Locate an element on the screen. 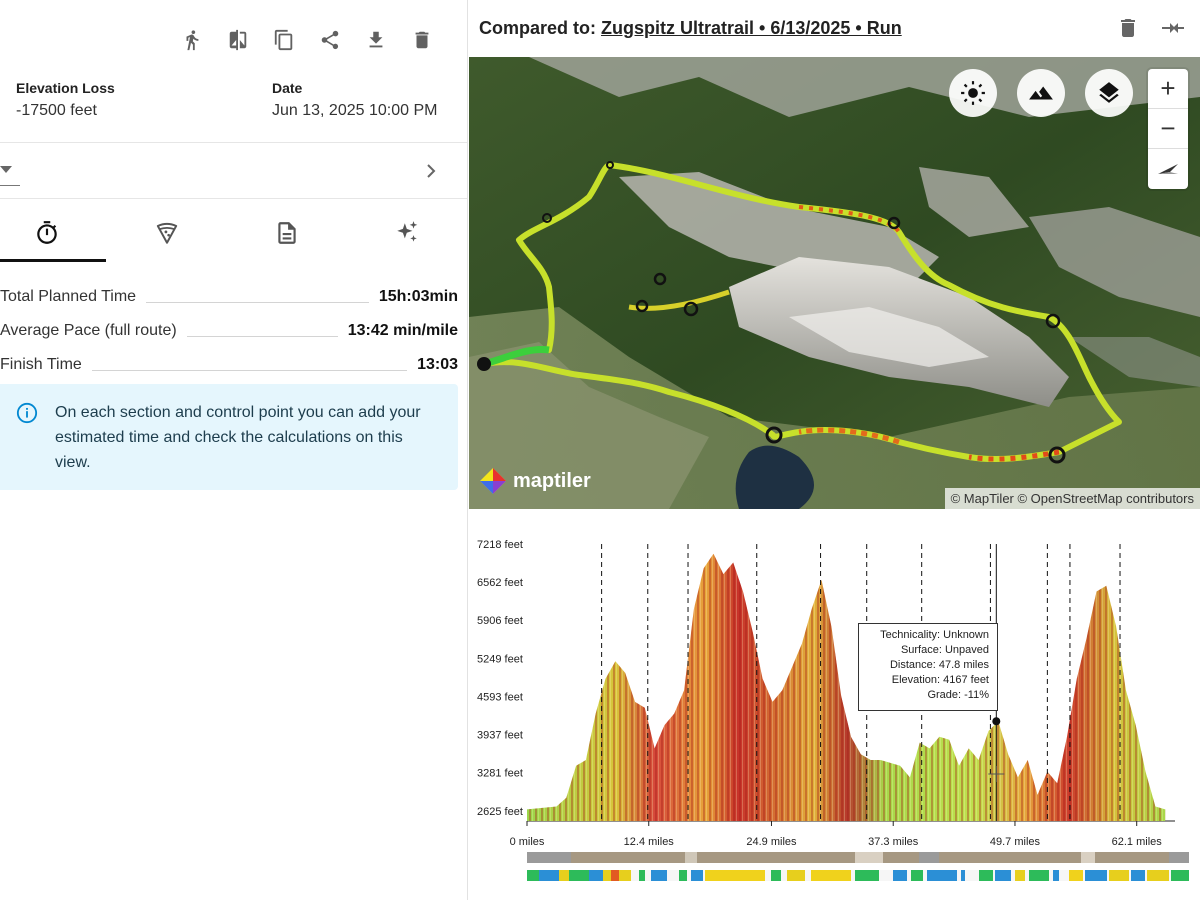 This screenshot has height=900, width=1200. compared-route-link: Zugspitz Ultratrail • 6/13/2025 • Run is located at coordinates (751, 28).